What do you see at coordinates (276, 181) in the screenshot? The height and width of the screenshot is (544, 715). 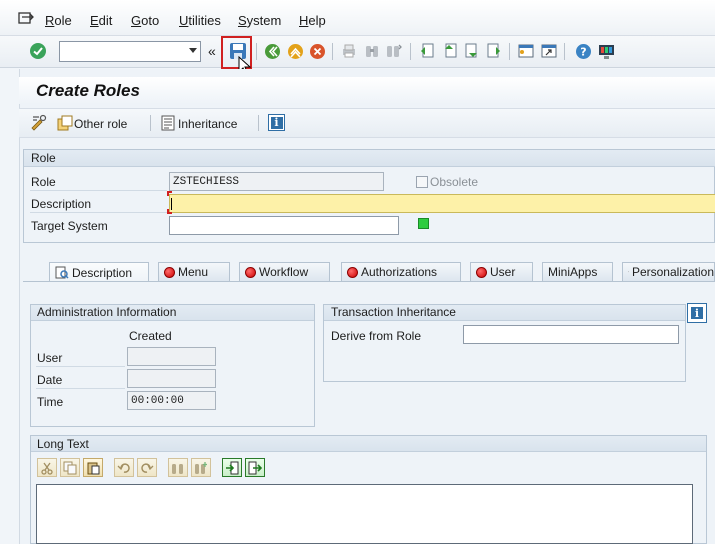 I see `role-field: ZSTECHIESS` at bounding box center [276, 181].